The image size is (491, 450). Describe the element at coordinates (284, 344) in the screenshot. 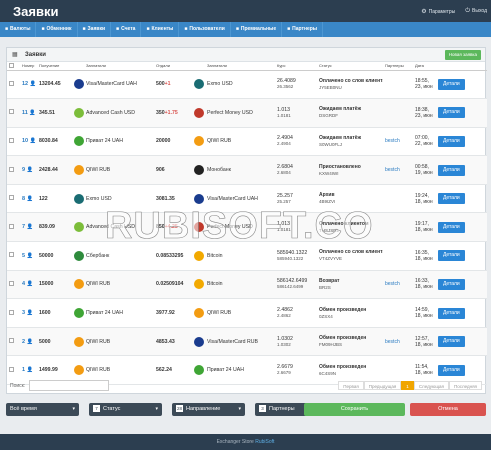

I see `rate-secondary: 1.0302` at that location.